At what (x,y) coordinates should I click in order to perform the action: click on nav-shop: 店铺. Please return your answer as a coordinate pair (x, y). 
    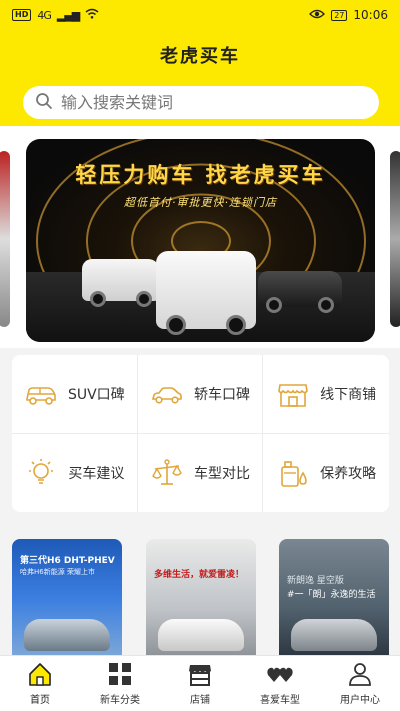
    Looking at the image, I should click on (200, 683).